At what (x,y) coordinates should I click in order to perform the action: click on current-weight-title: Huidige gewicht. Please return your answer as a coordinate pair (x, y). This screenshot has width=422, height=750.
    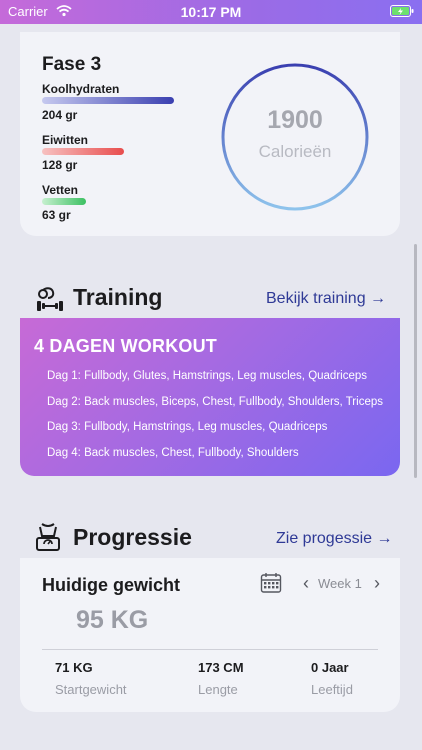
    Looking at the image, I should click on (111, 585).